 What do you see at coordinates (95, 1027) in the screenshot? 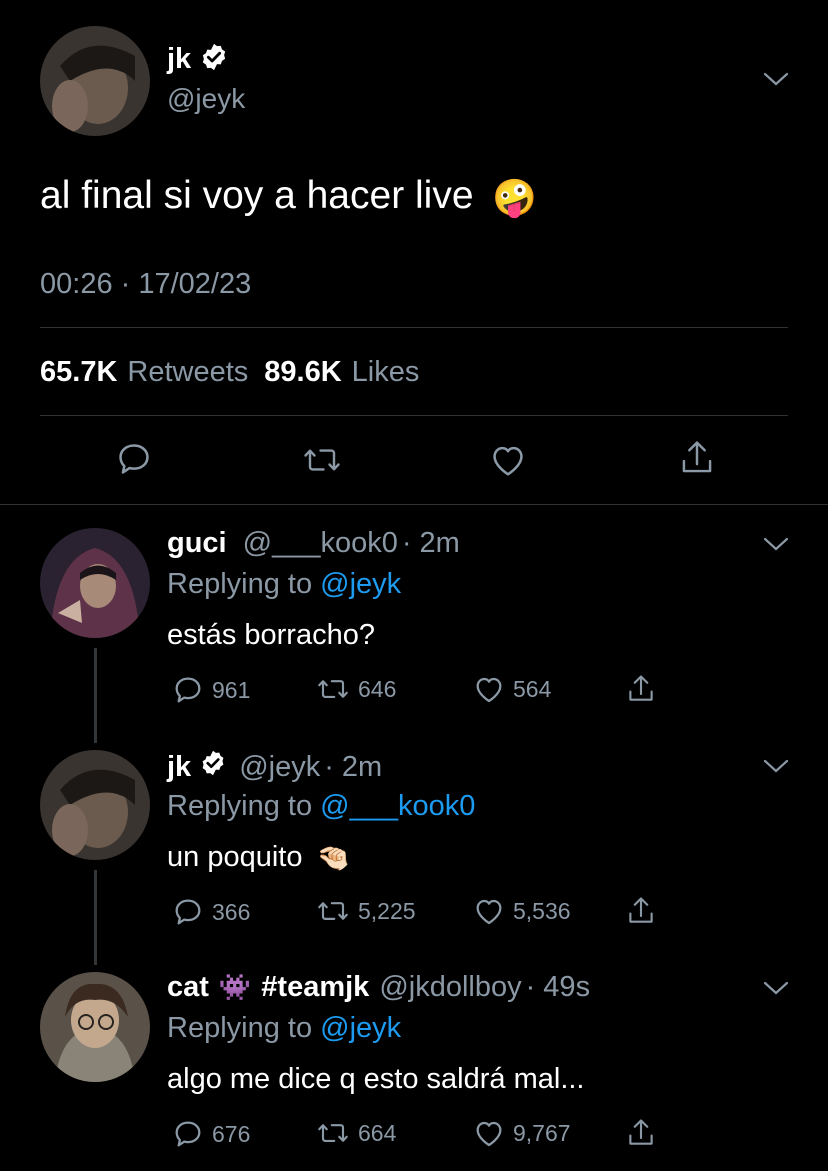
I see `avatar-cat` at bounding box center [95, 1027].